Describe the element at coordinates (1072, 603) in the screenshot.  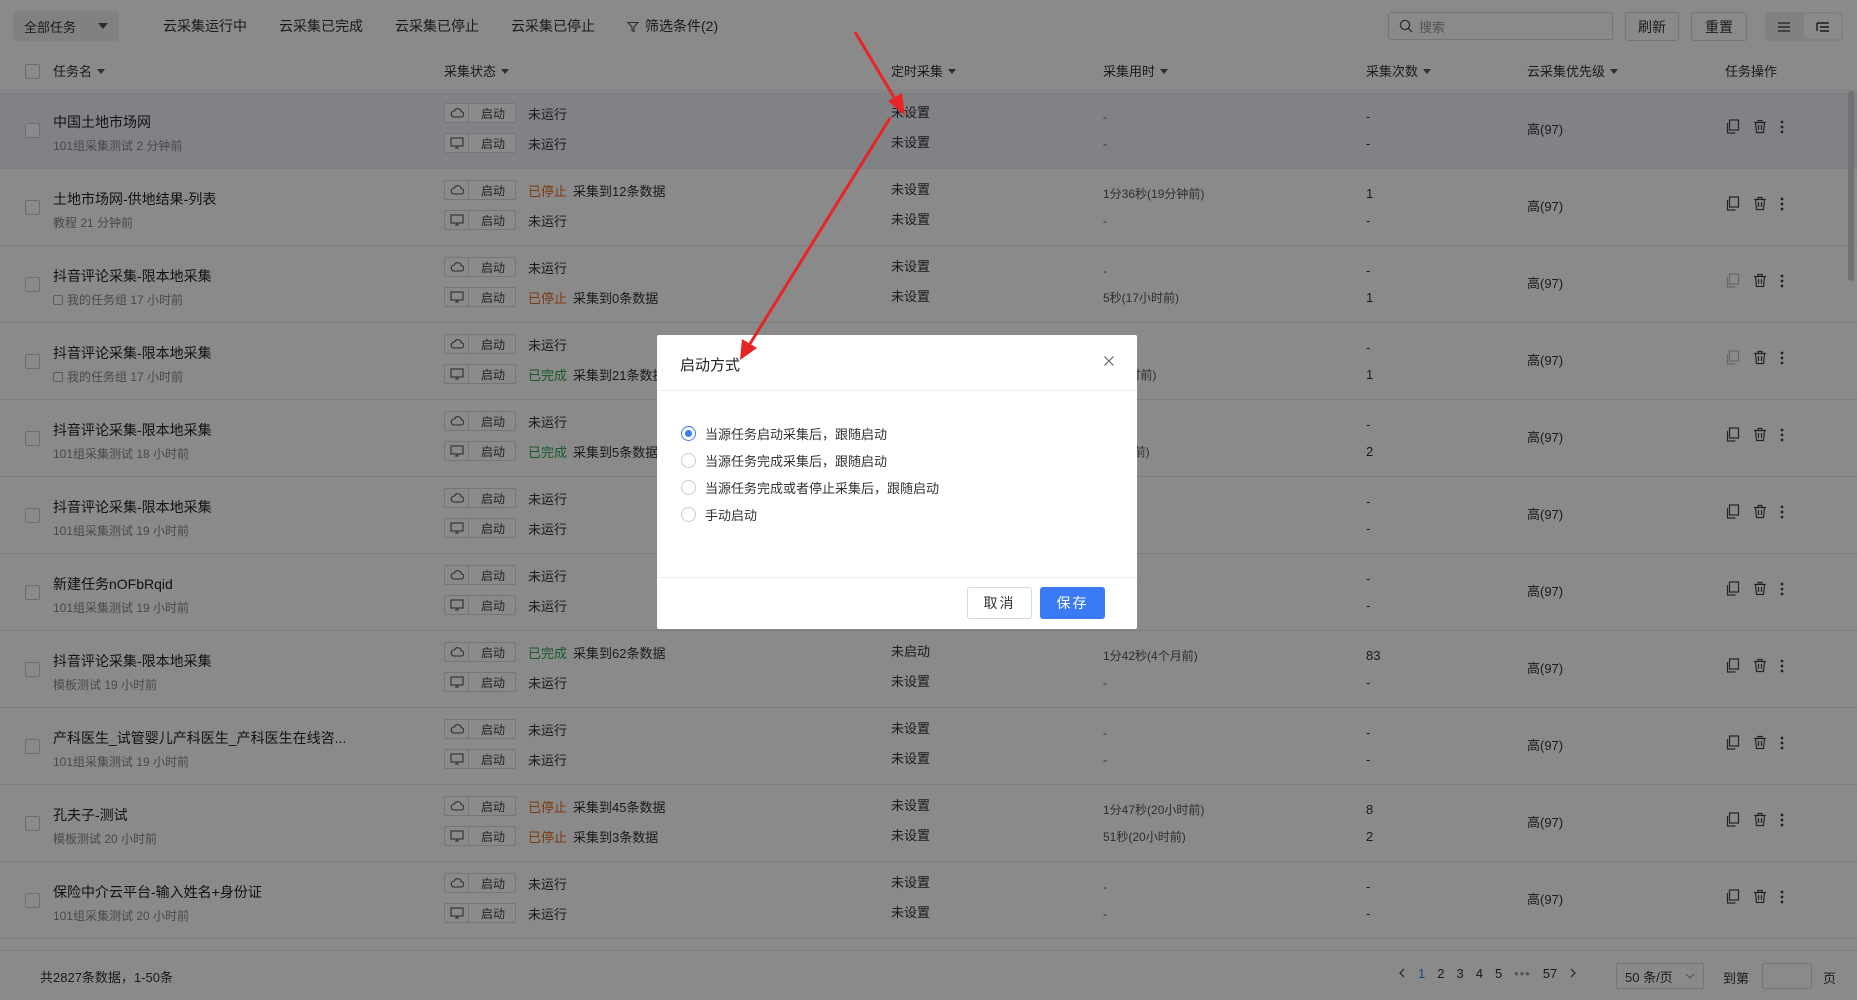
I see `save-button: 保存` at that location.